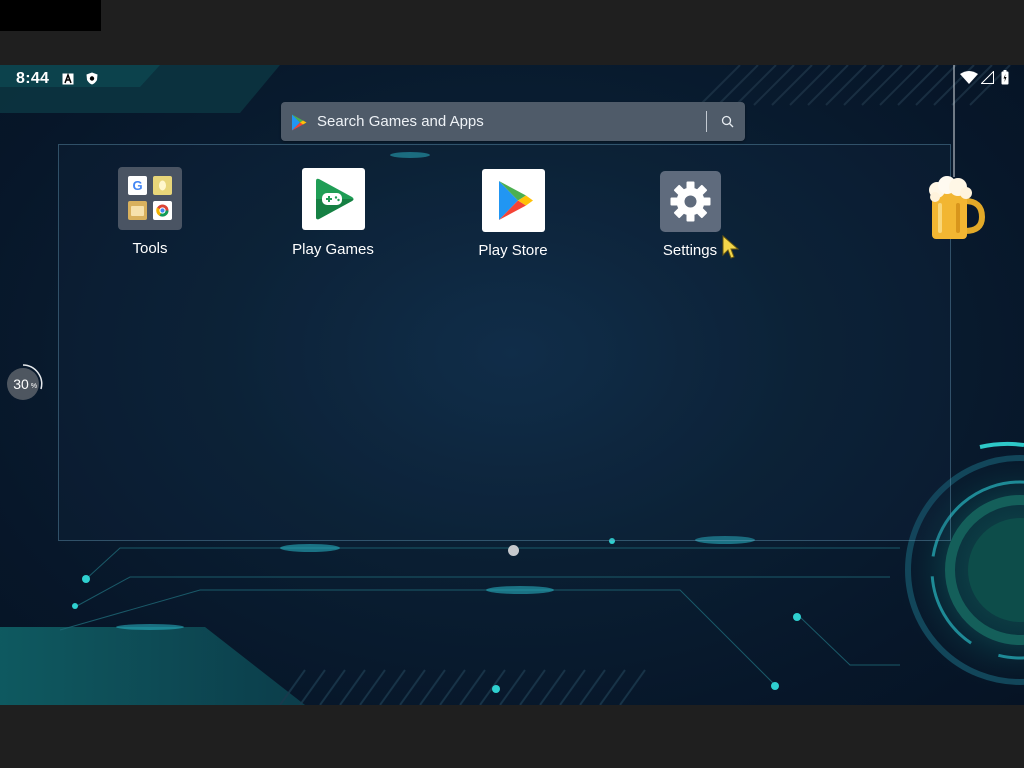 This screenshot has height=768, width=1024. I want to click on progress-bubble: 30 %, so click(25, 386).